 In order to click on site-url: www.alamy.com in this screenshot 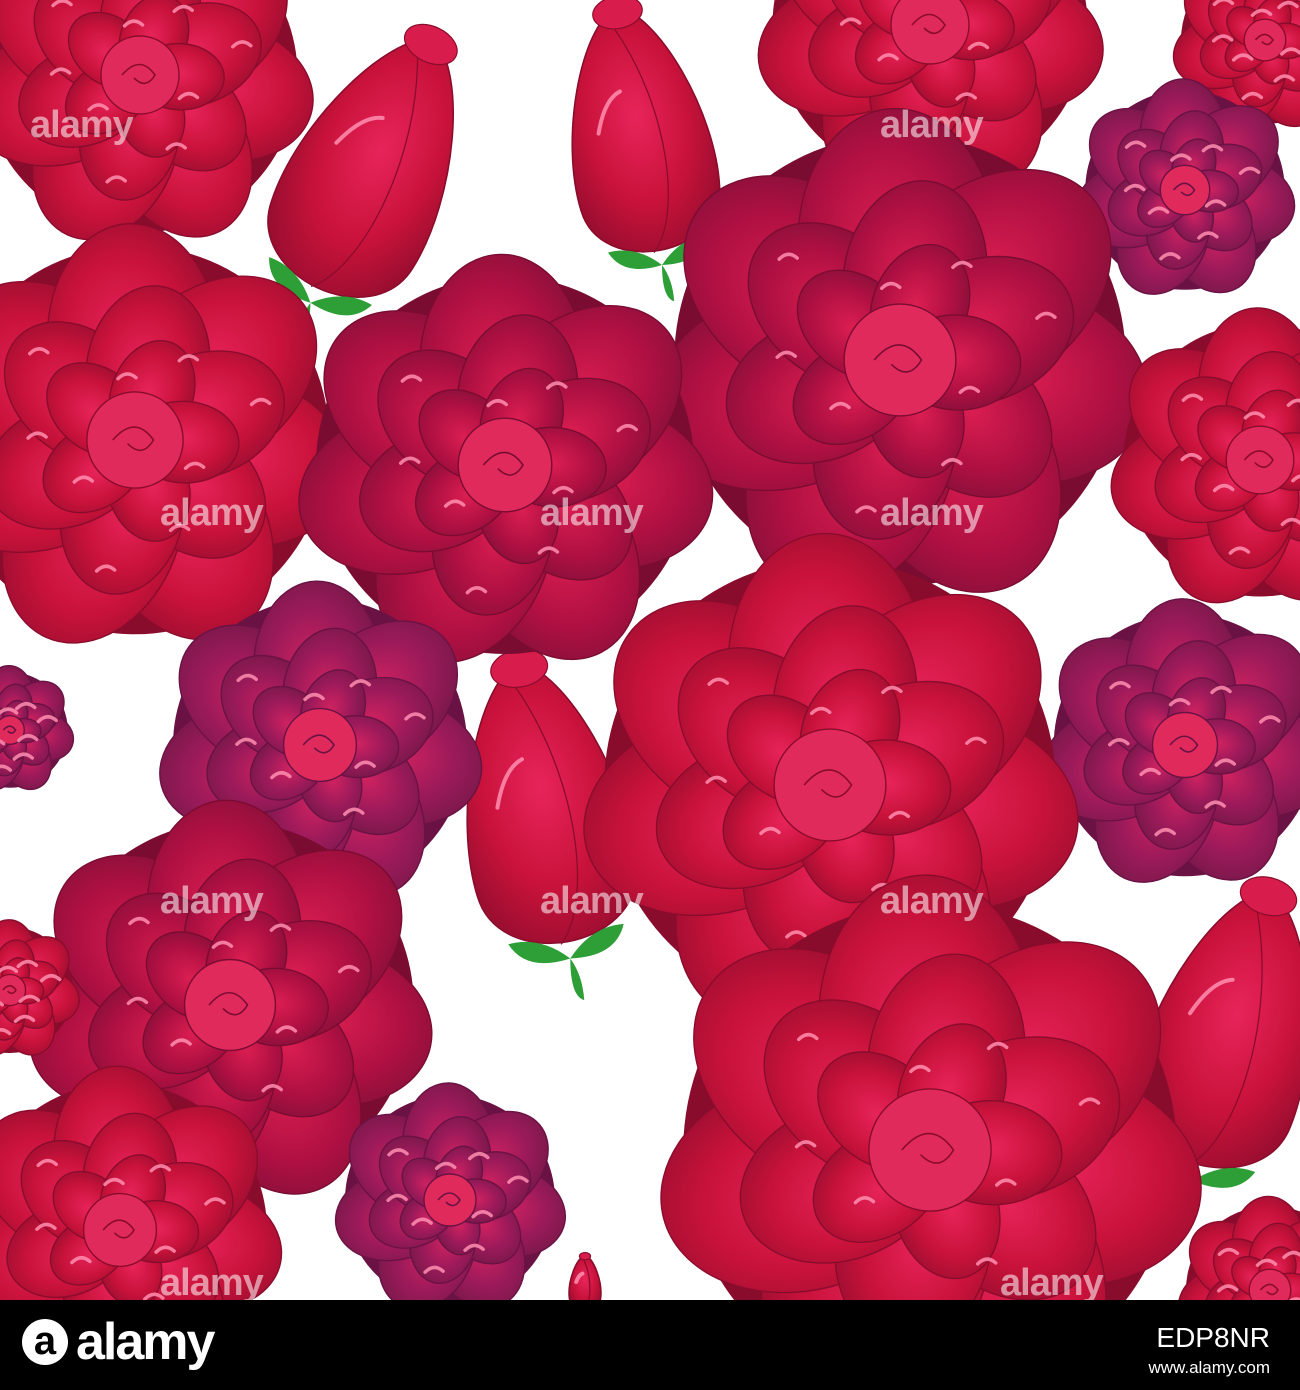, I will do `click(1209, 1368)`.